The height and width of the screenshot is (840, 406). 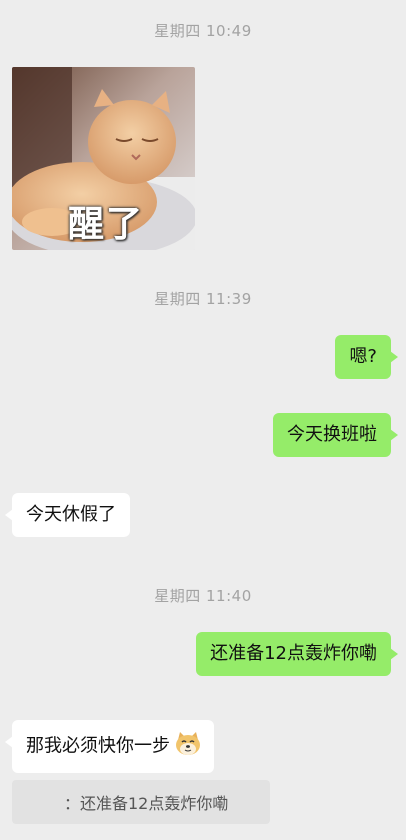 What do you see at coordinates (363, 356) in the screenshot?
I see `message-text: 嗯?` at bounding box center [363, 356].